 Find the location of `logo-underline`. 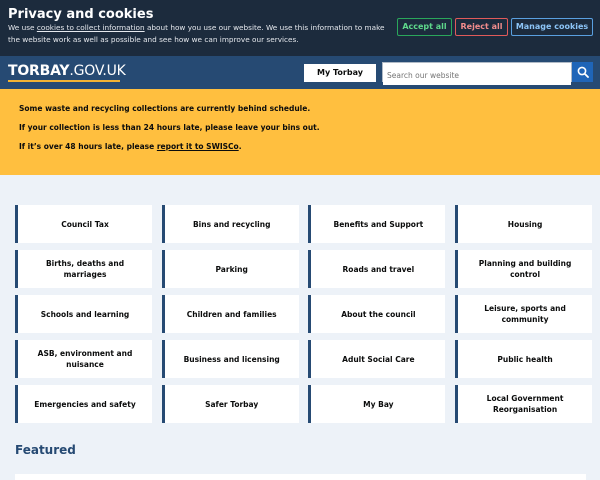

logo-underline is located at coordinates (64, 81).